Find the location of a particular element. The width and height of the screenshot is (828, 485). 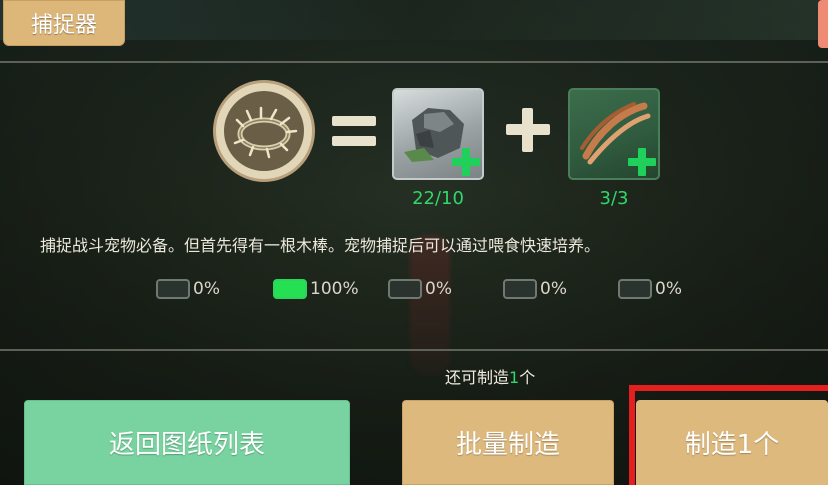

stone-ore-slot is located at coordinates (438, 134).